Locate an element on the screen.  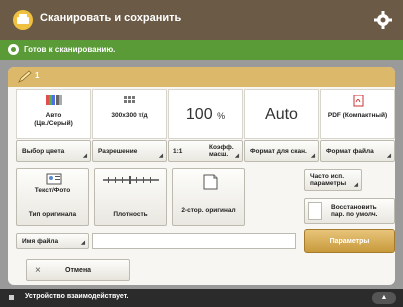
density-button: Плотность is located at coordinates (130, 197).